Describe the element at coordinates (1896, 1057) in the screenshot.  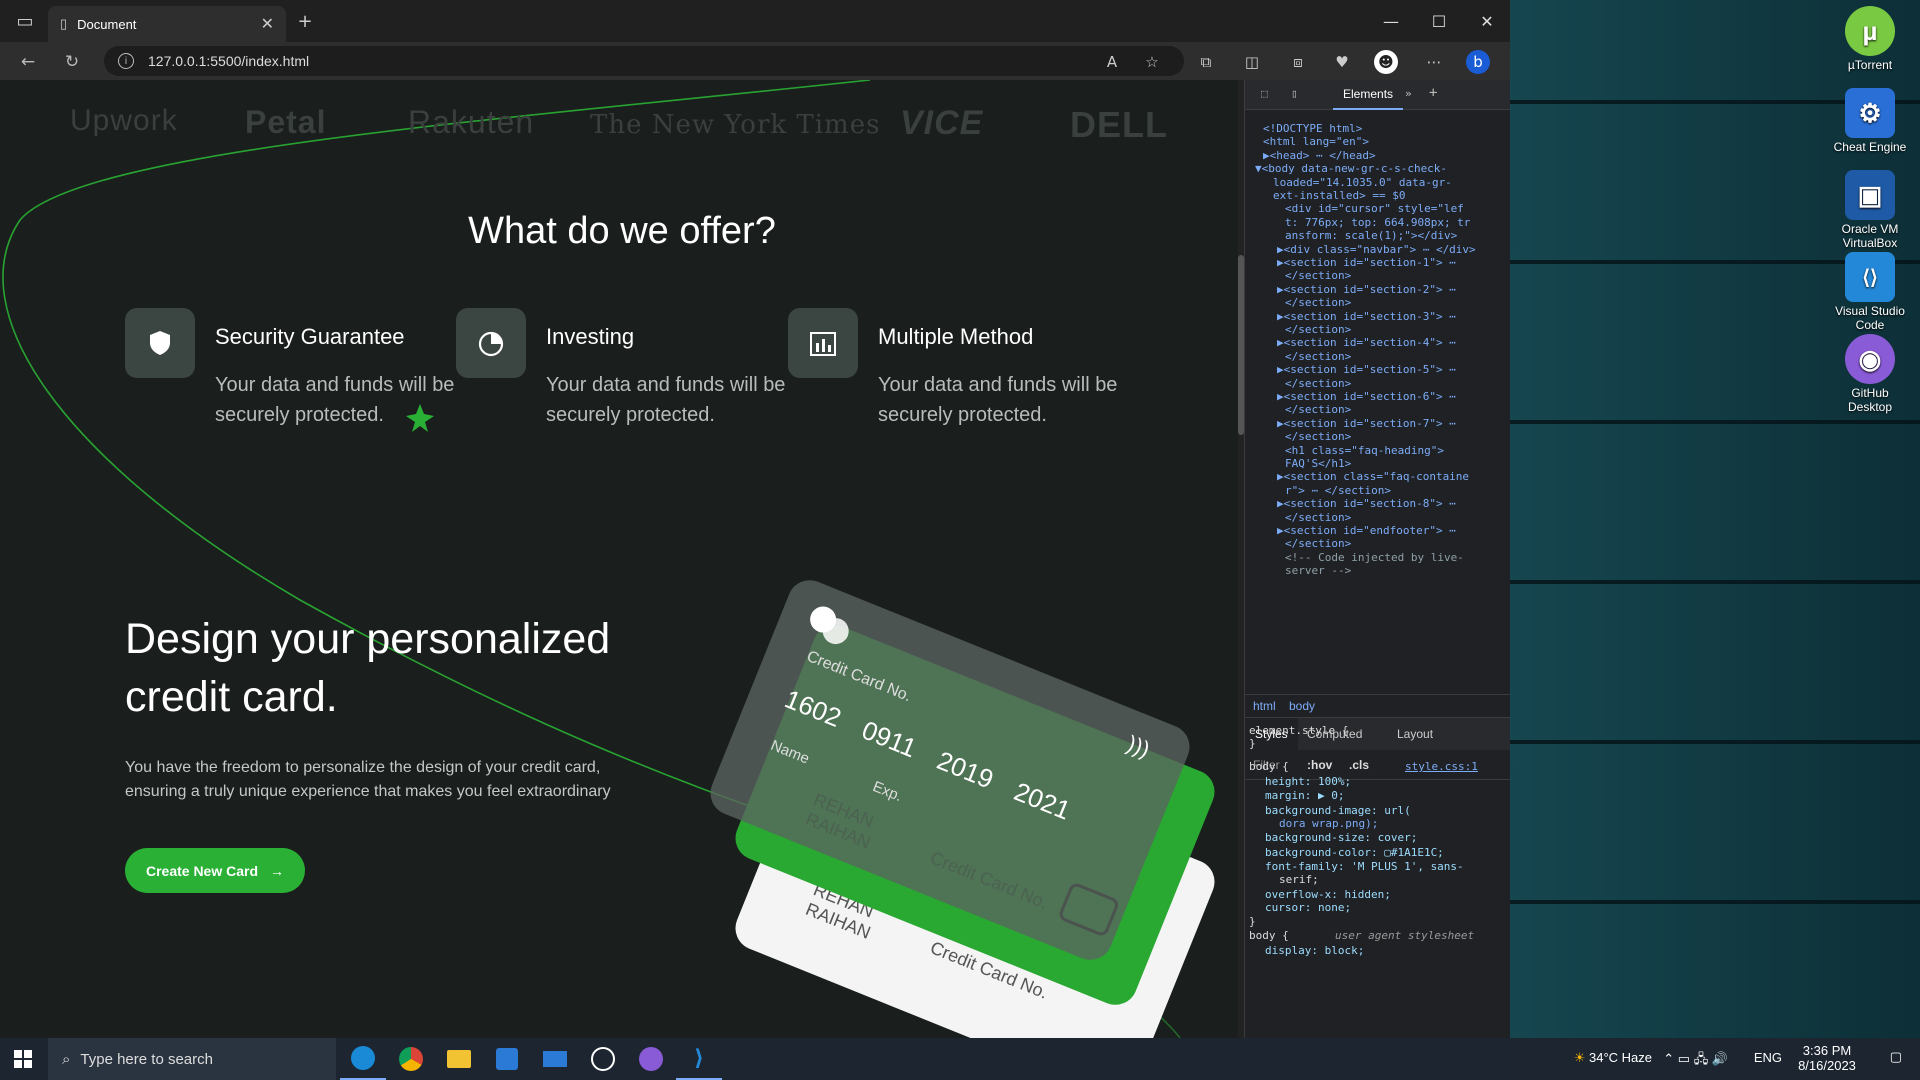
I see `notifications-icon: ▢` at that location.